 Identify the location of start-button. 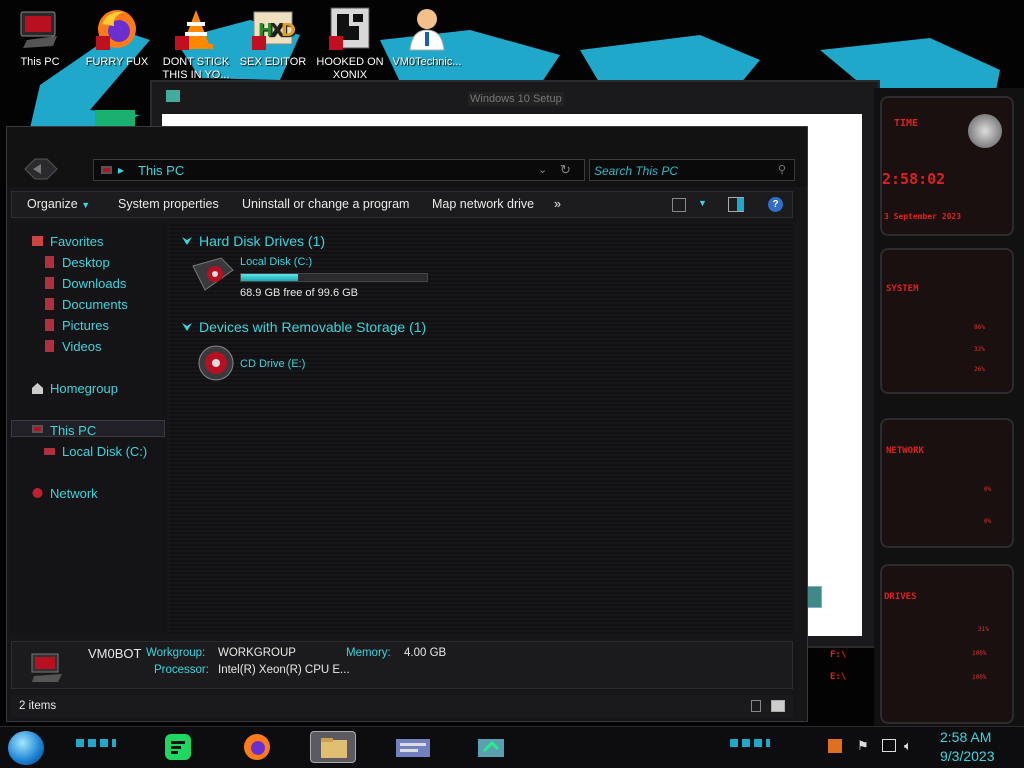
(26, 748).